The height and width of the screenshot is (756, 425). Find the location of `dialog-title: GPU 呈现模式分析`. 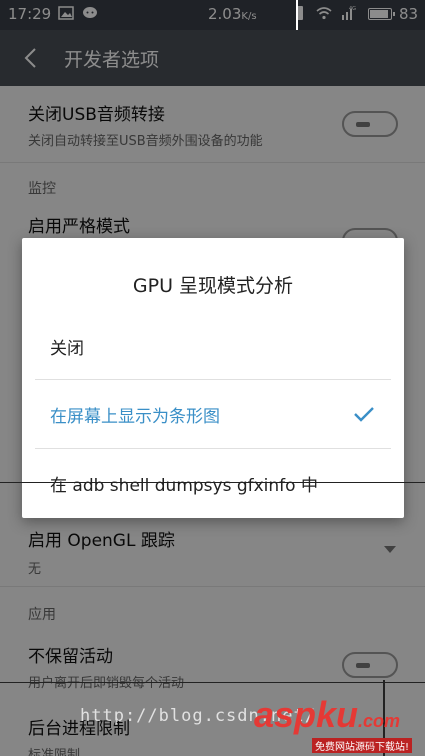

dialog-title: GPU 呈现模式分析 is located at coordinates (213, 286).